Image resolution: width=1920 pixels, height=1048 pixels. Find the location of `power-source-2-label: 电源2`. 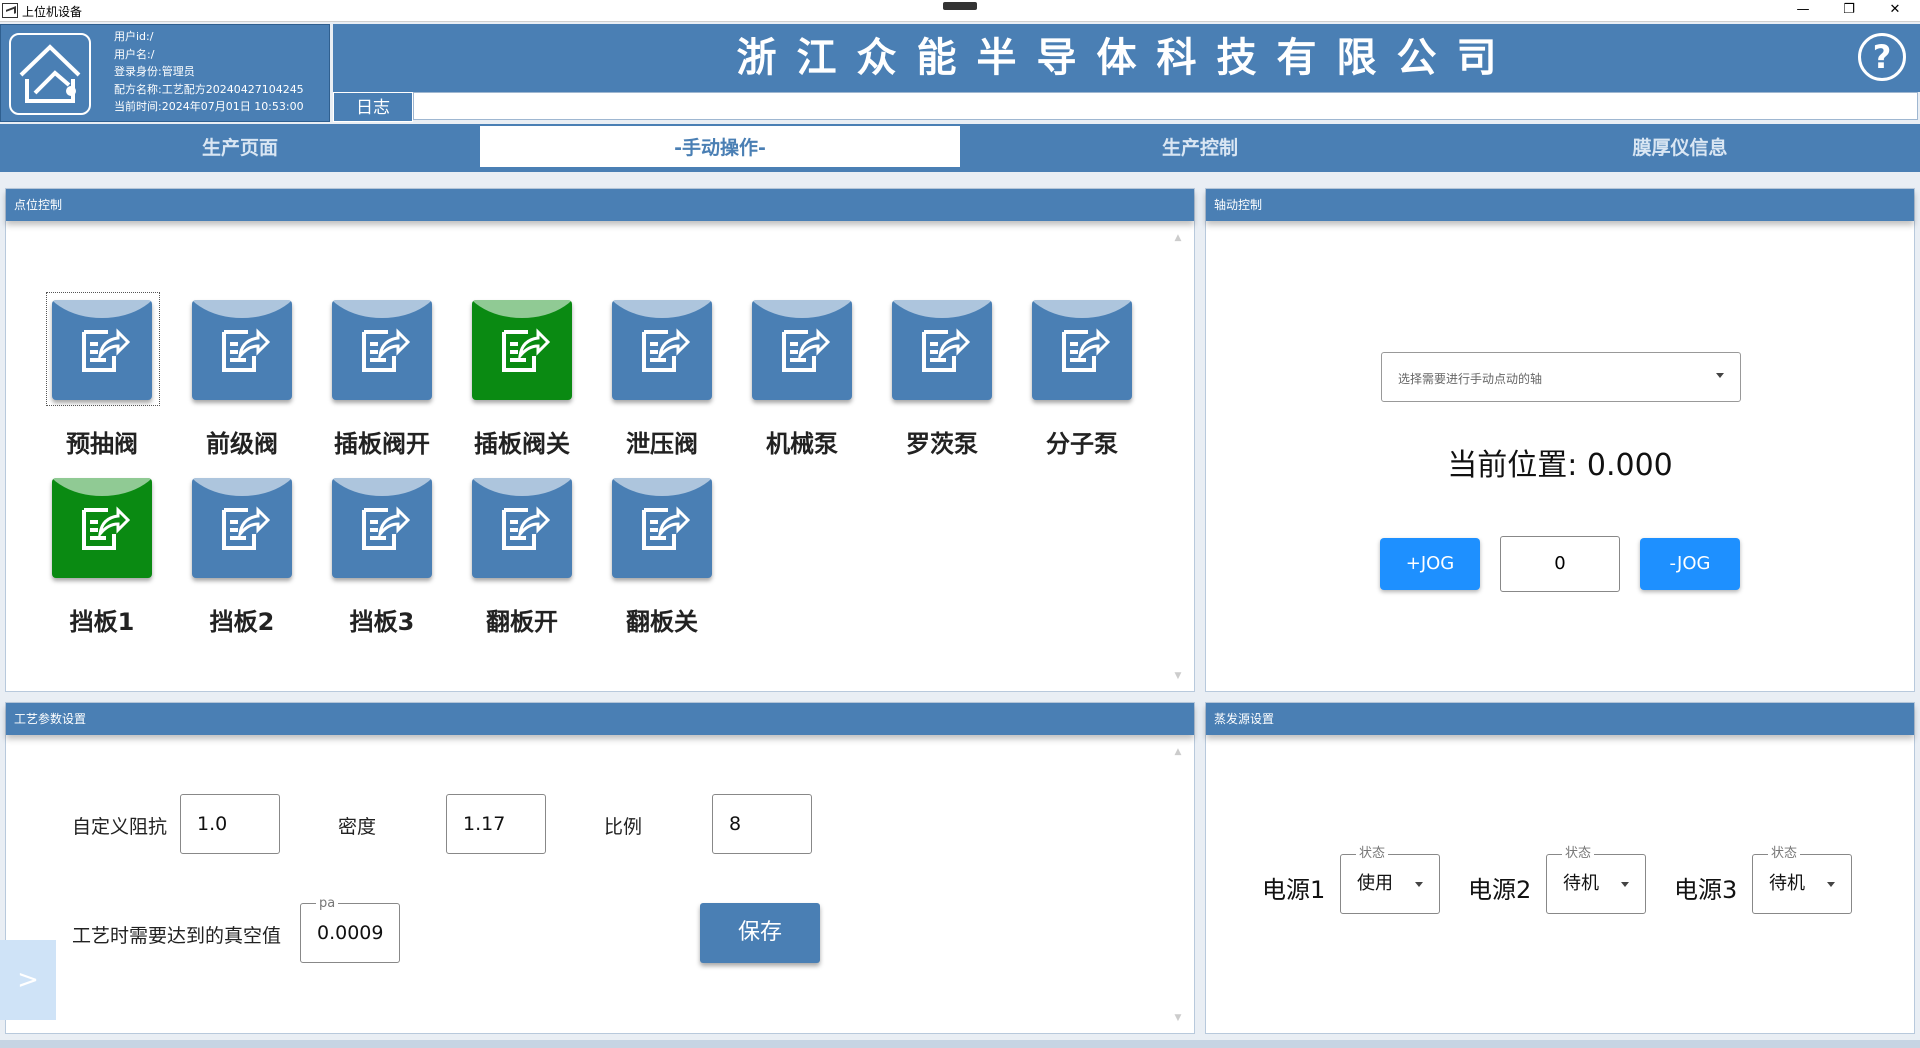

power-source-2-label: 电源2 is located at coordinates (1500, 890).